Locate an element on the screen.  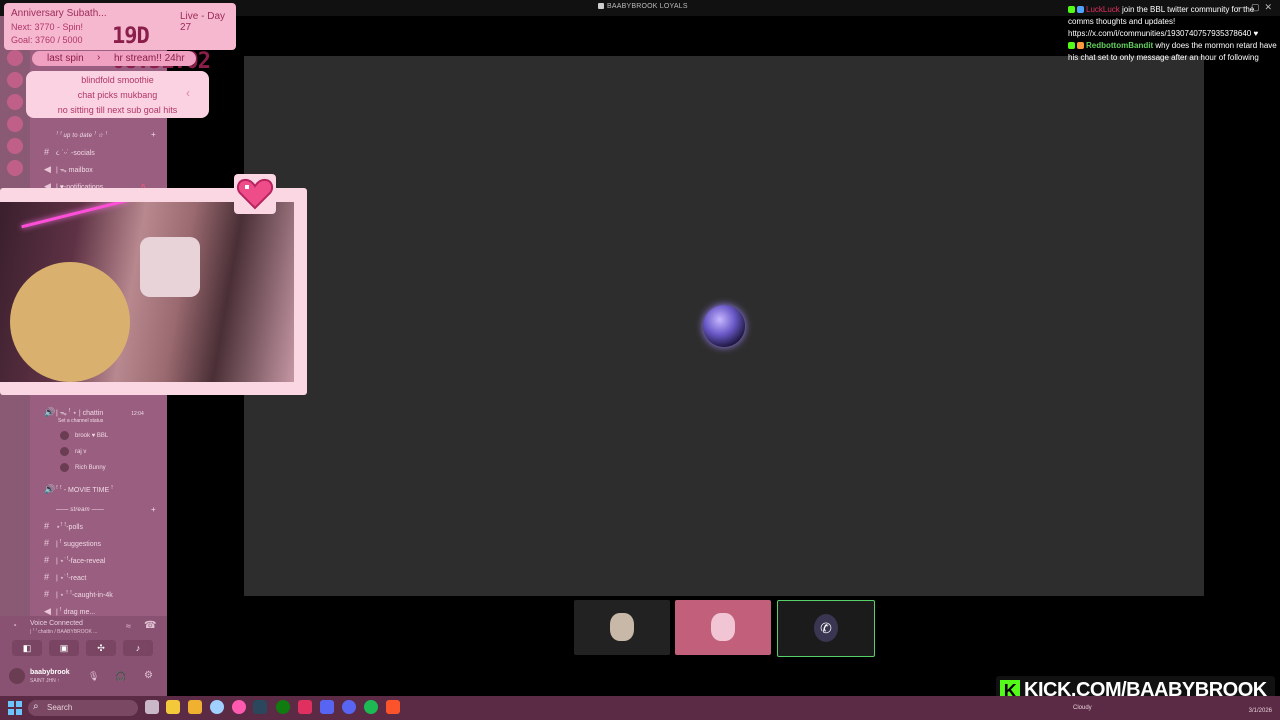
category-header: —— stream —— is located at coordinates (80, 510).